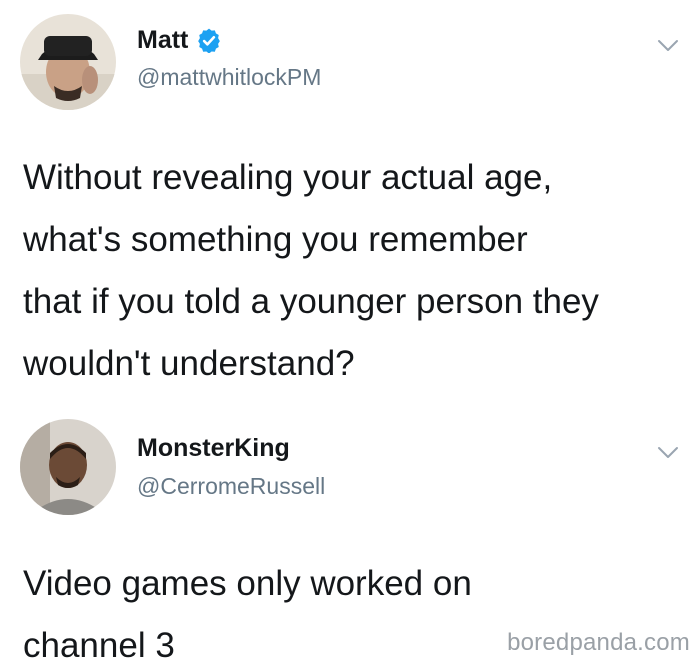  I want to click on display-name: MonsterKing, so click(213, 448).